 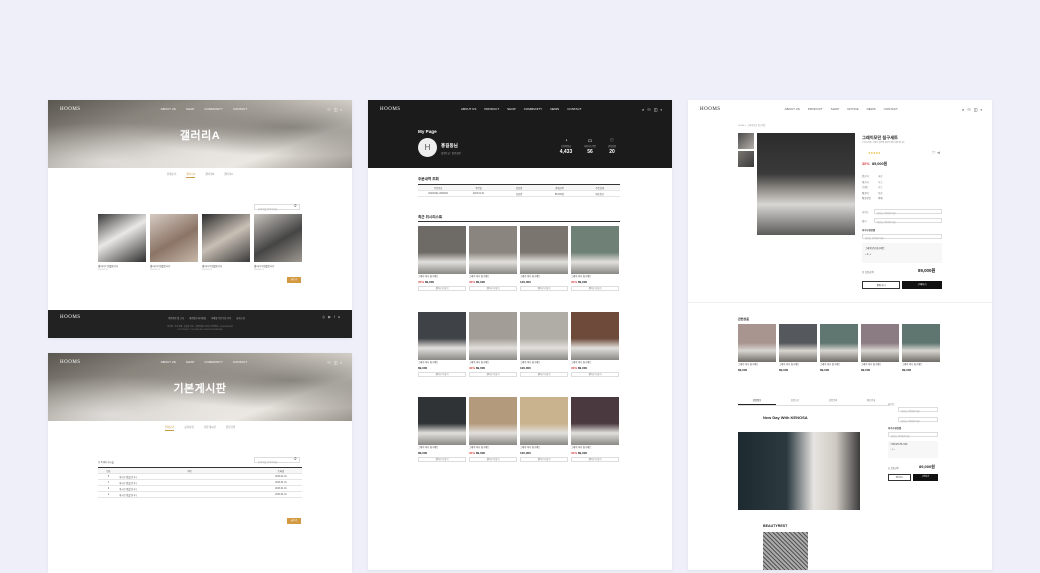 I want to click on youtube-icon: ▶, so click(x=329, y=317).